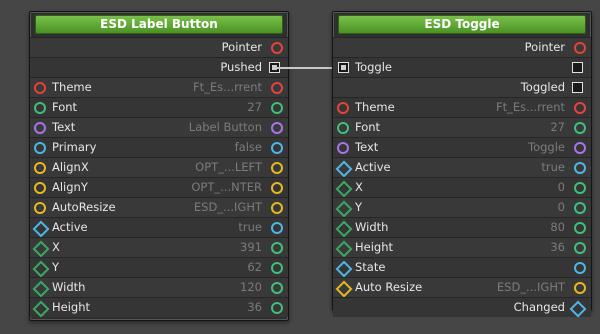 The height and width of the screenshot is (334, 600). What do you see at coordinates (228, 167) in the screenshot?
I see `input-value: OPT_...LEFT` at bounding box center [228, 167].